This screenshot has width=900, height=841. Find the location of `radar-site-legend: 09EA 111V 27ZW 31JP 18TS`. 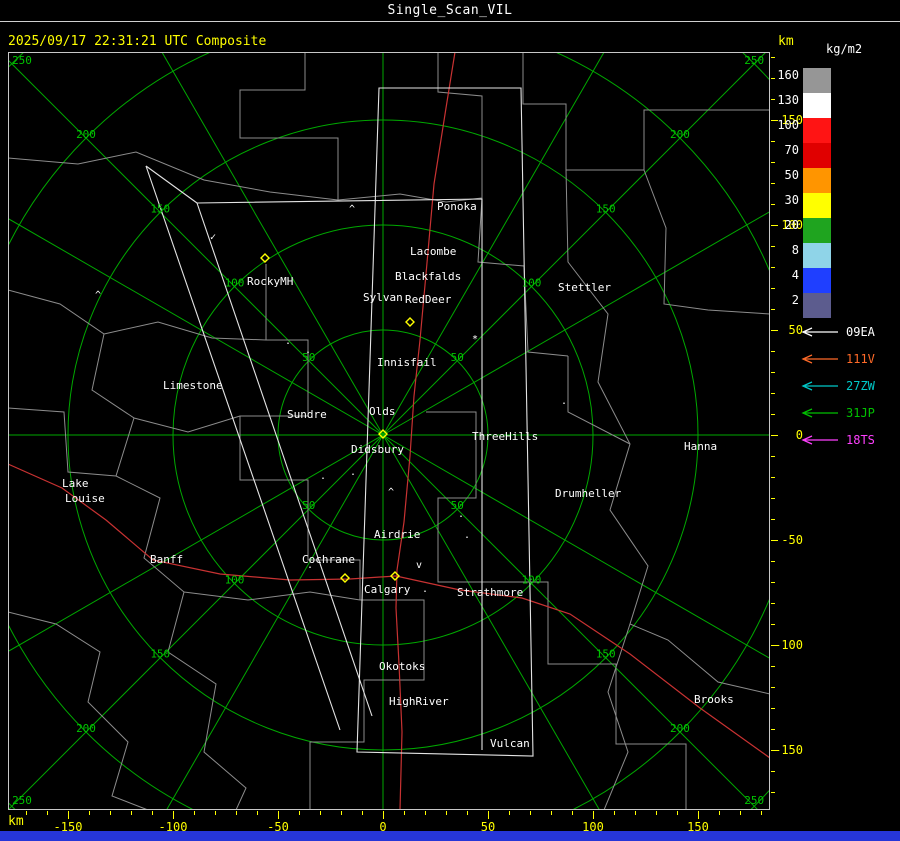

radar-site-legend: 09EA 111V 27ZW 31JP 18TS is located at coordinates (835, 385).